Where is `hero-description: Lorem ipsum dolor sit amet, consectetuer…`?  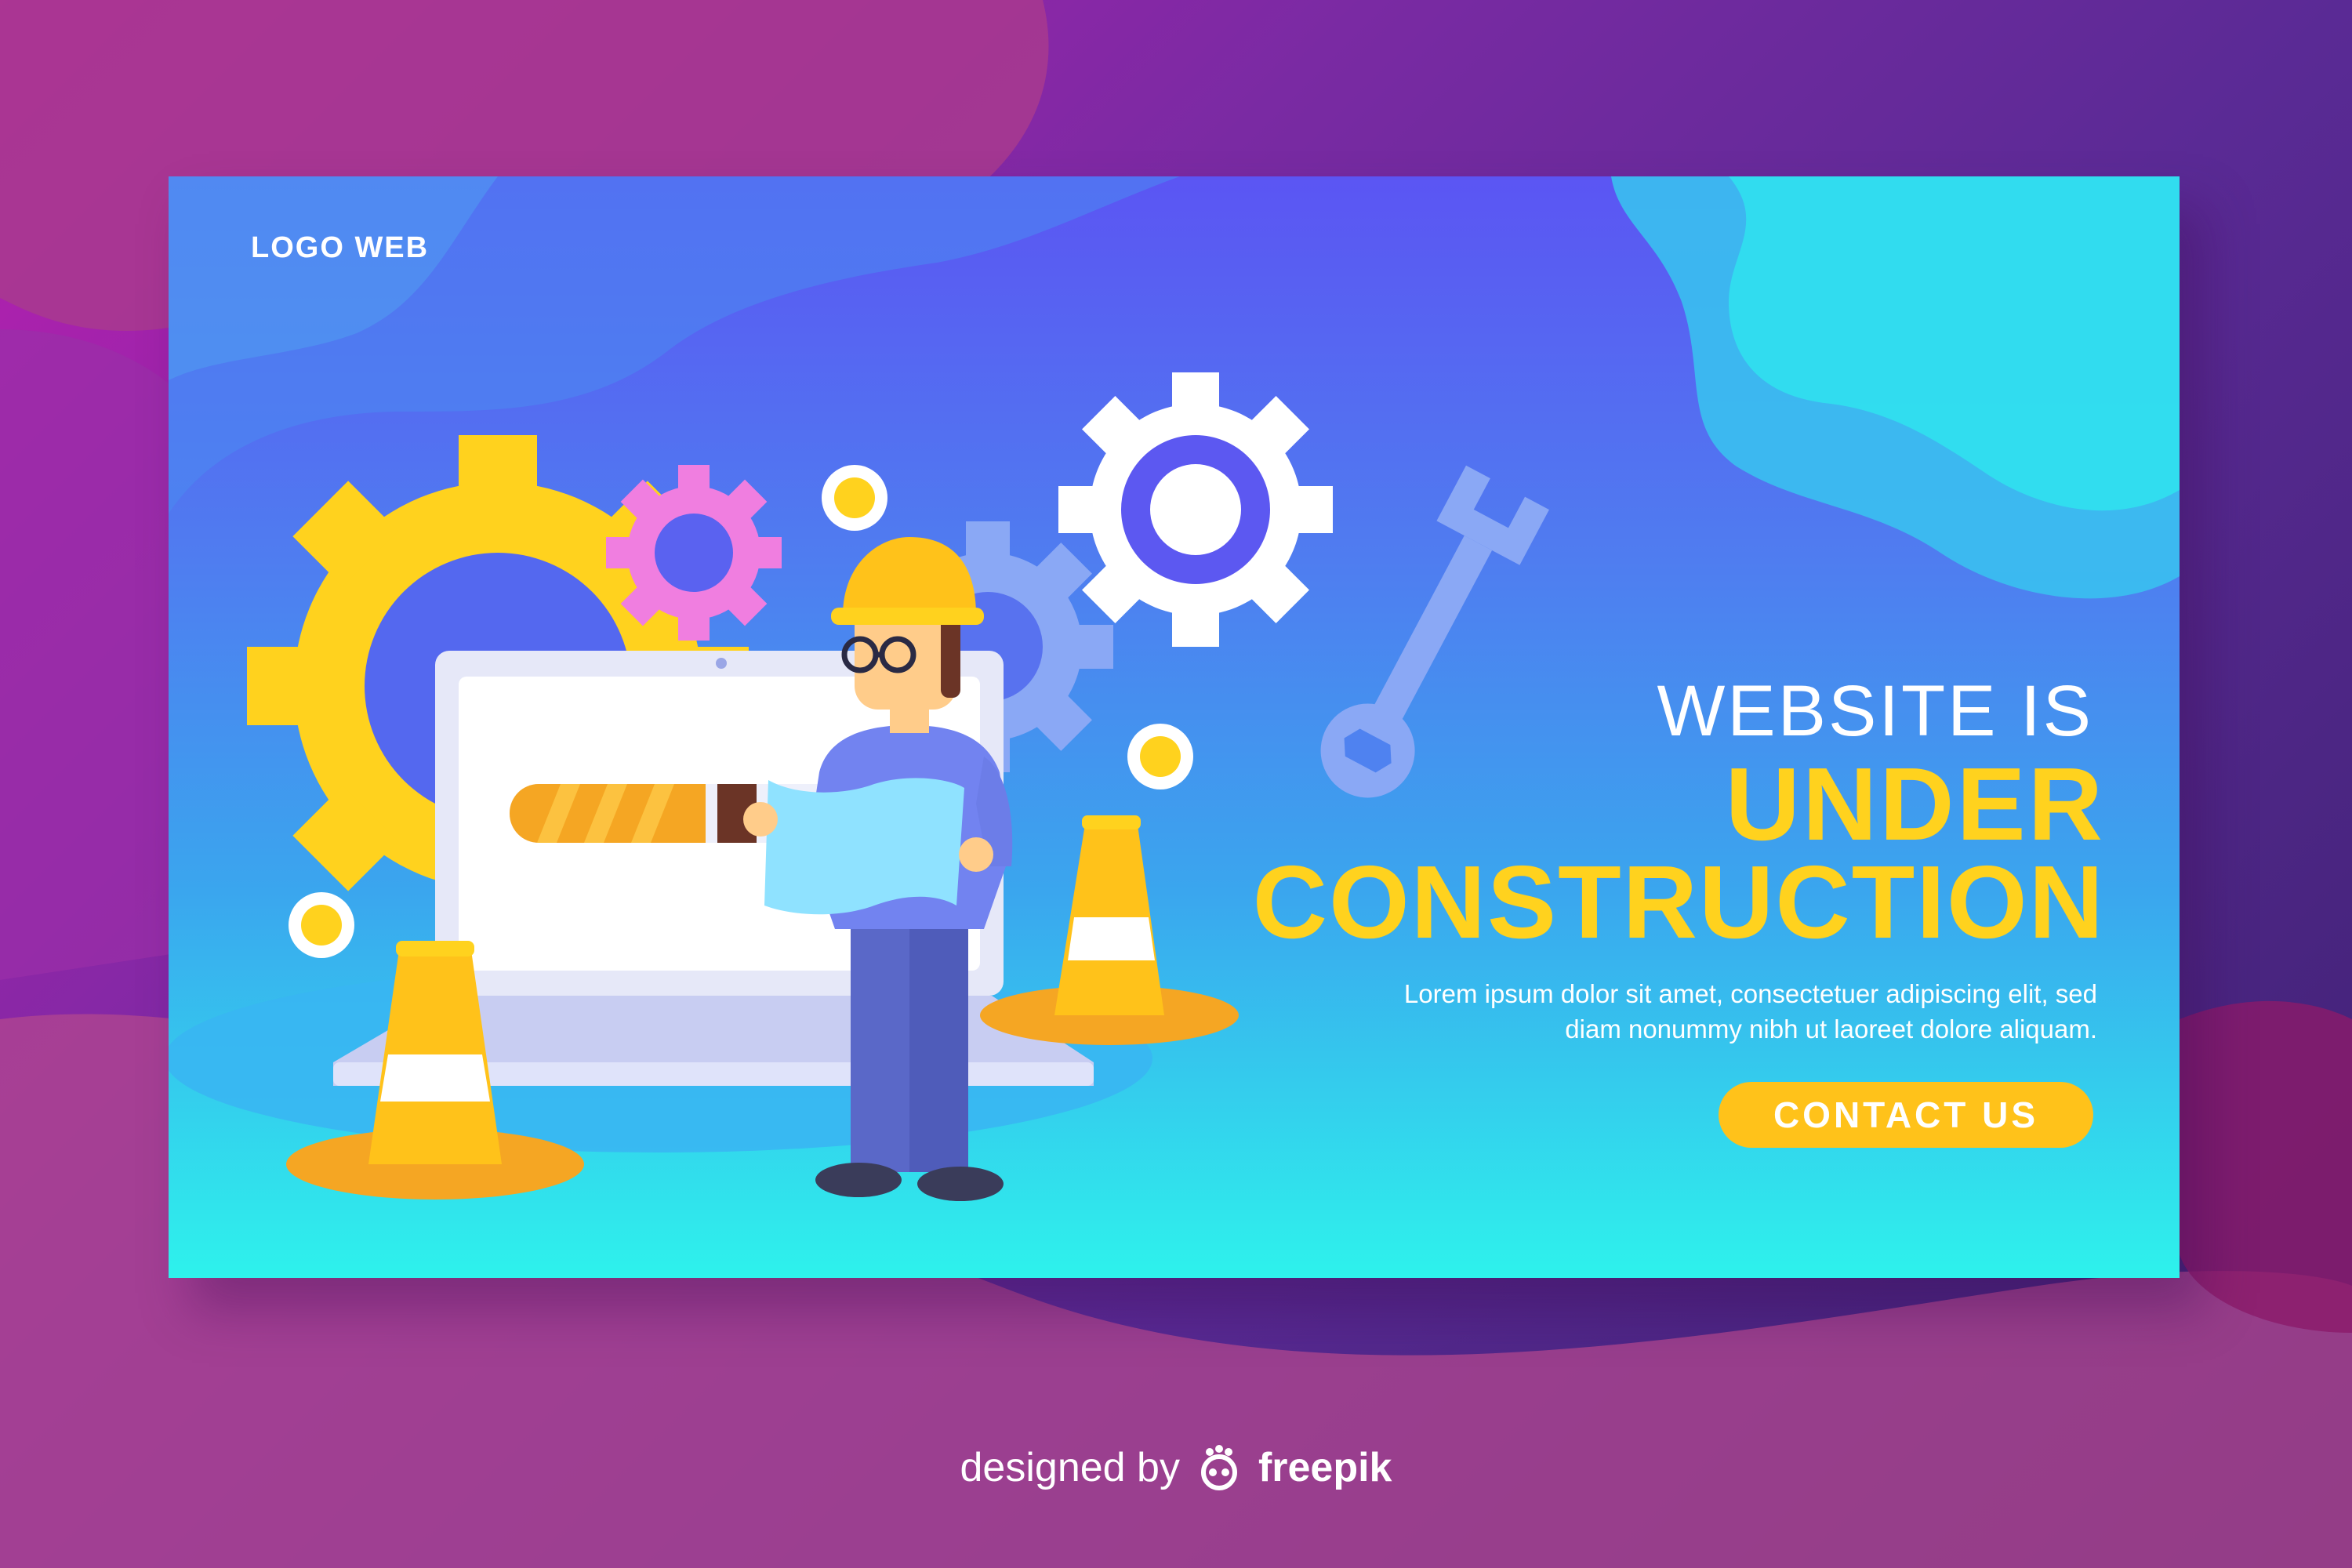 hero-description: Lorem ipsum dolor sit amet, consectetuer… is located at coordinates (1626, 1011).